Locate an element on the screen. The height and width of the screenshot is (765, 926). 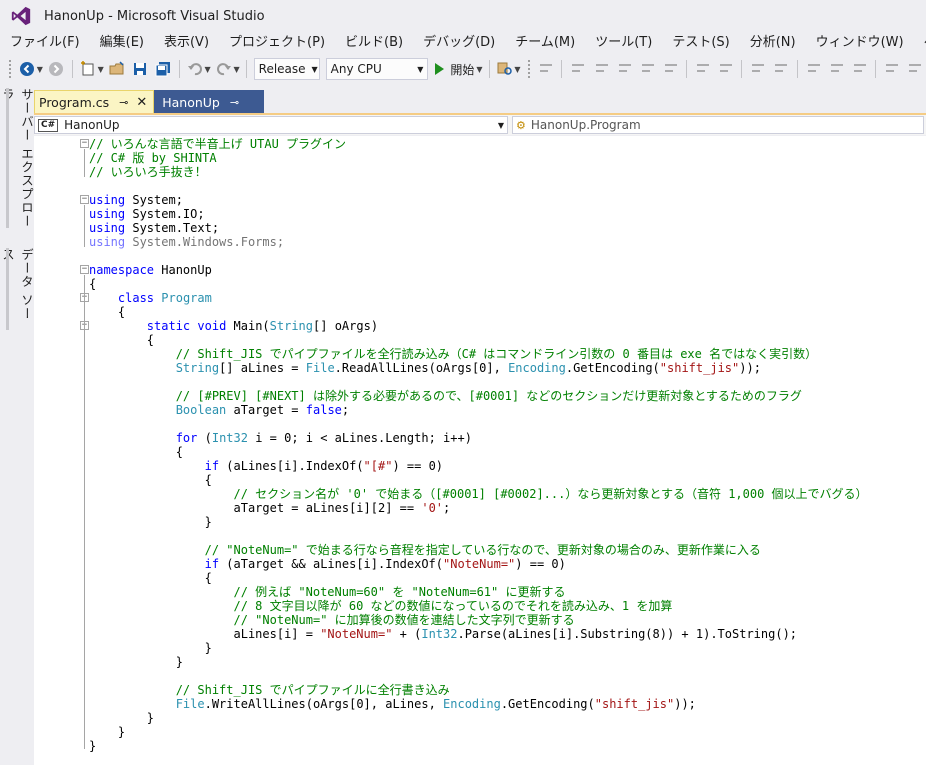
code-line: using System; is located at coordinates (136, 200).